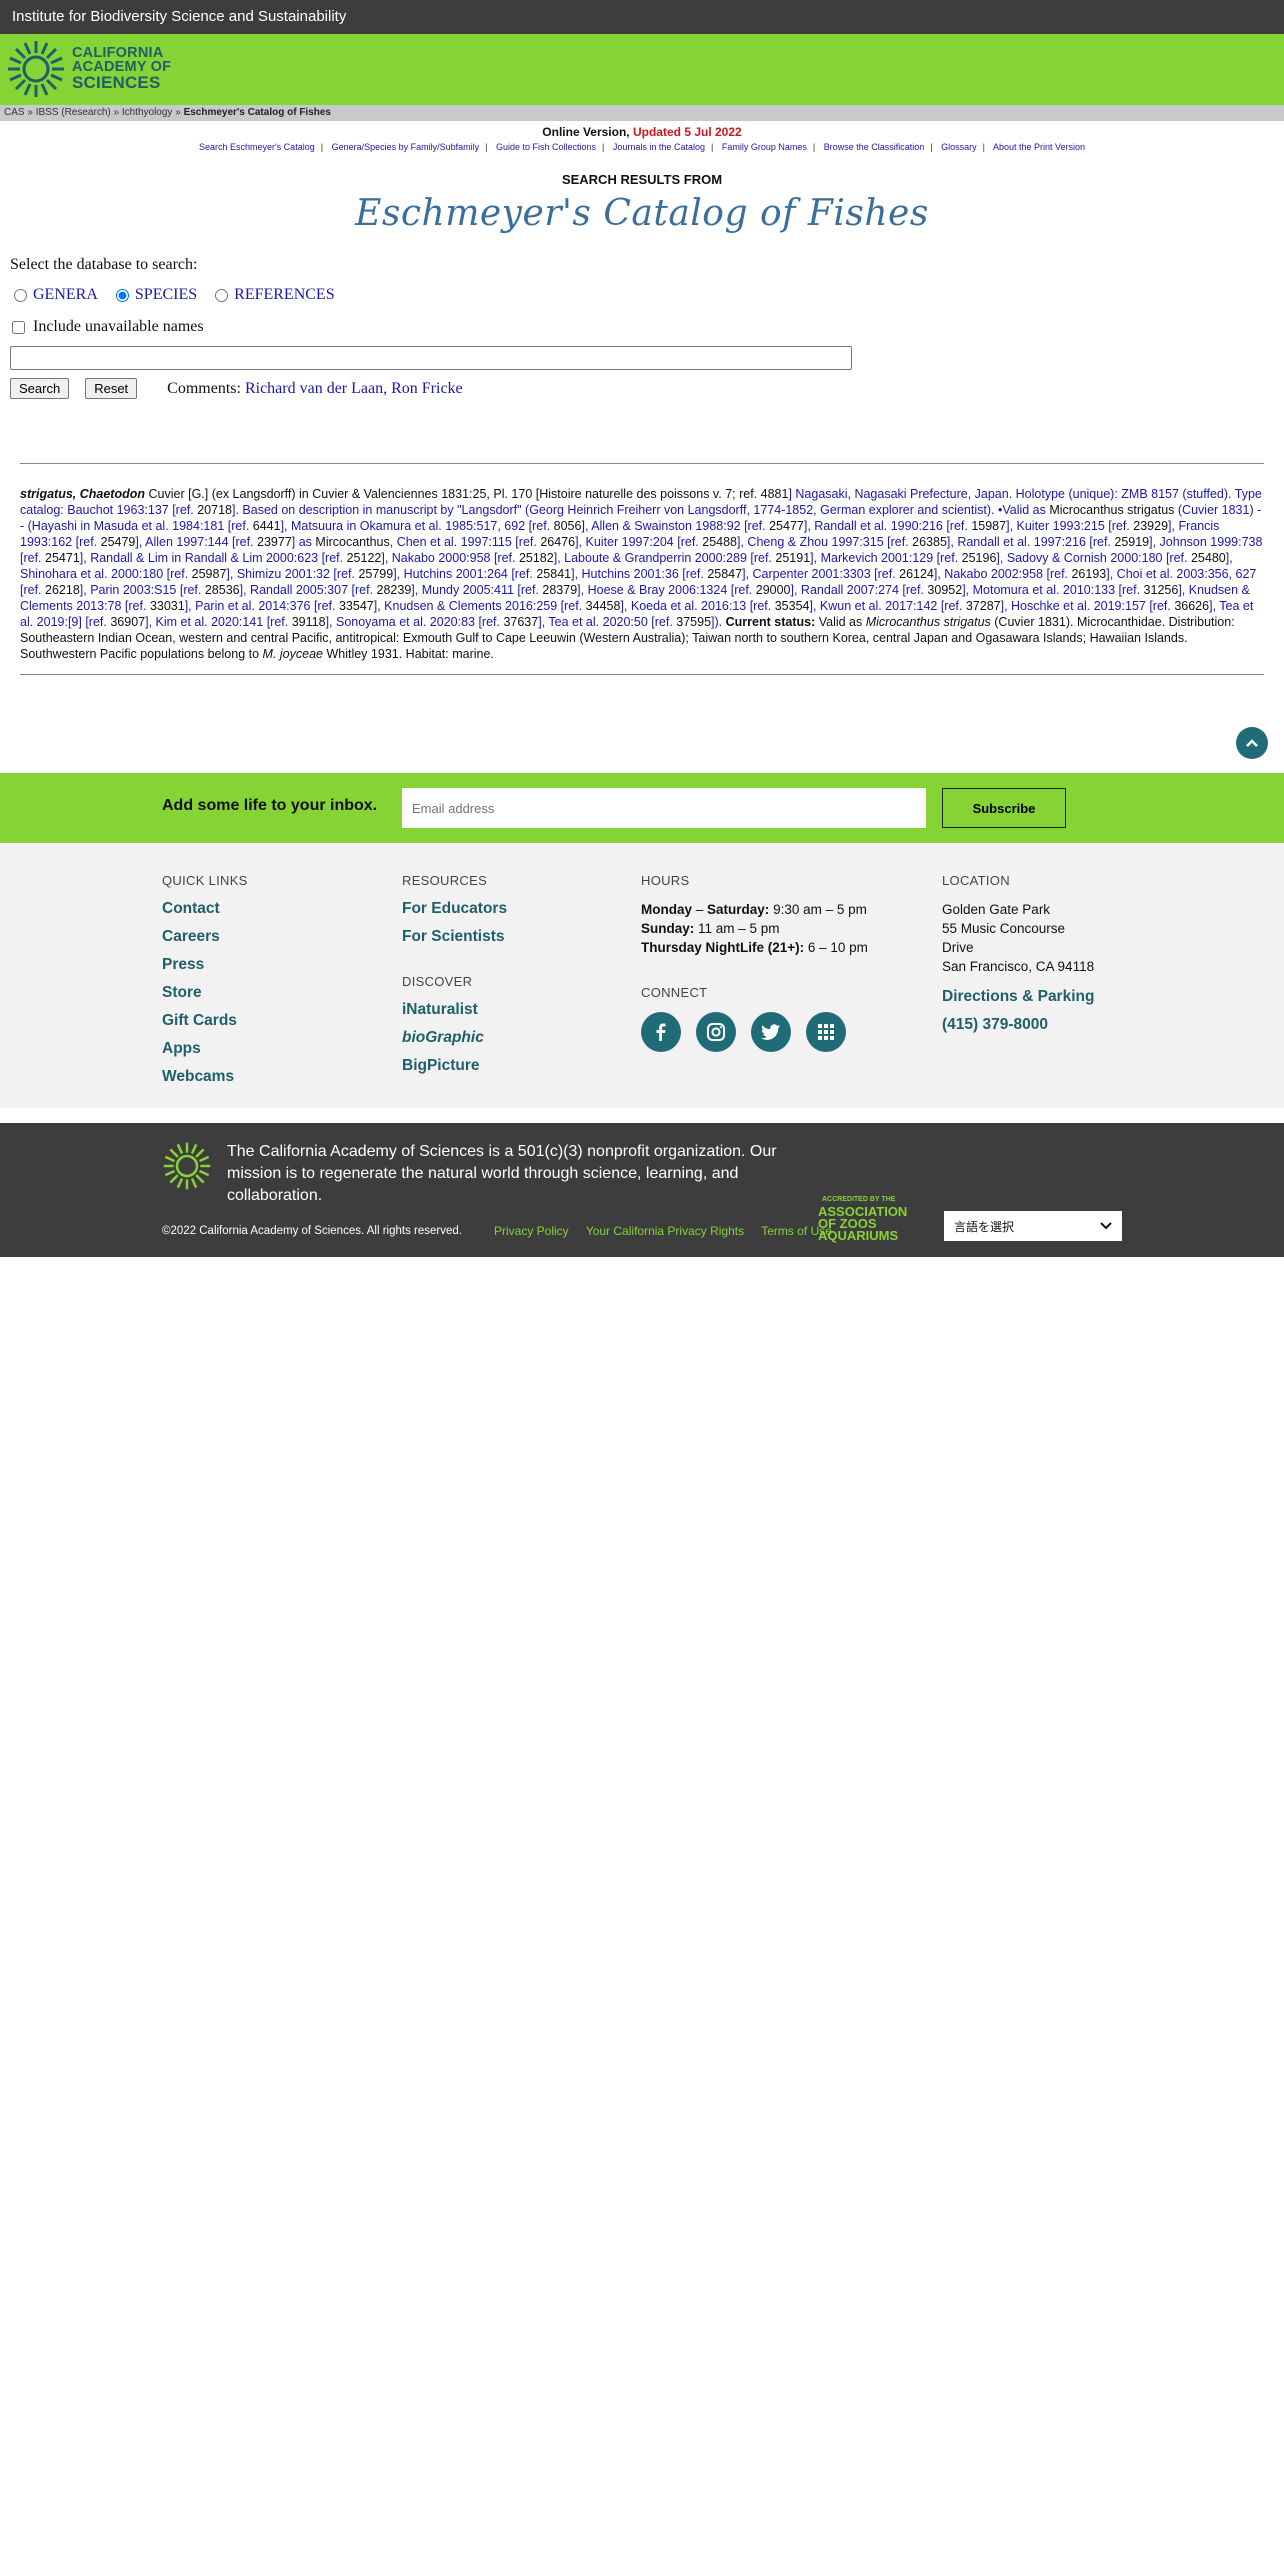  I want to click on citation-text: 34458, so click(603, 606).